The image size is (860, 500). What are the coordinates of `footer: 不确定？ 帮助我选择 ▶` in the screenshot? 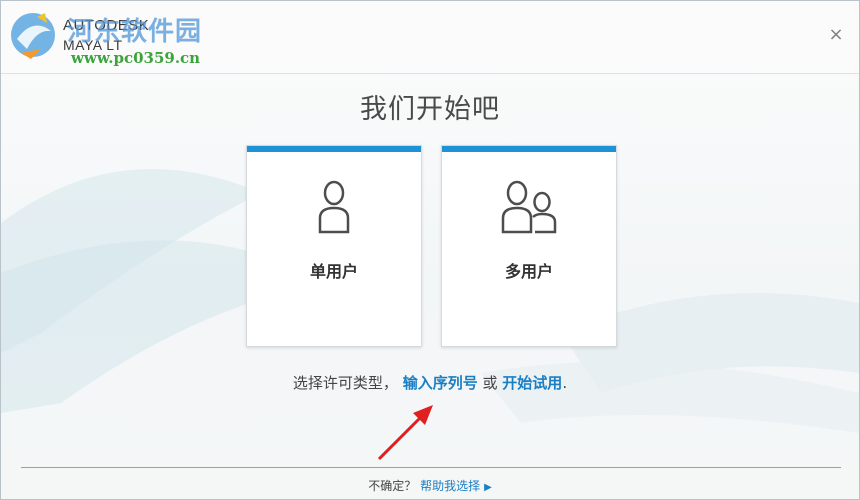 It's located at (430, 485).